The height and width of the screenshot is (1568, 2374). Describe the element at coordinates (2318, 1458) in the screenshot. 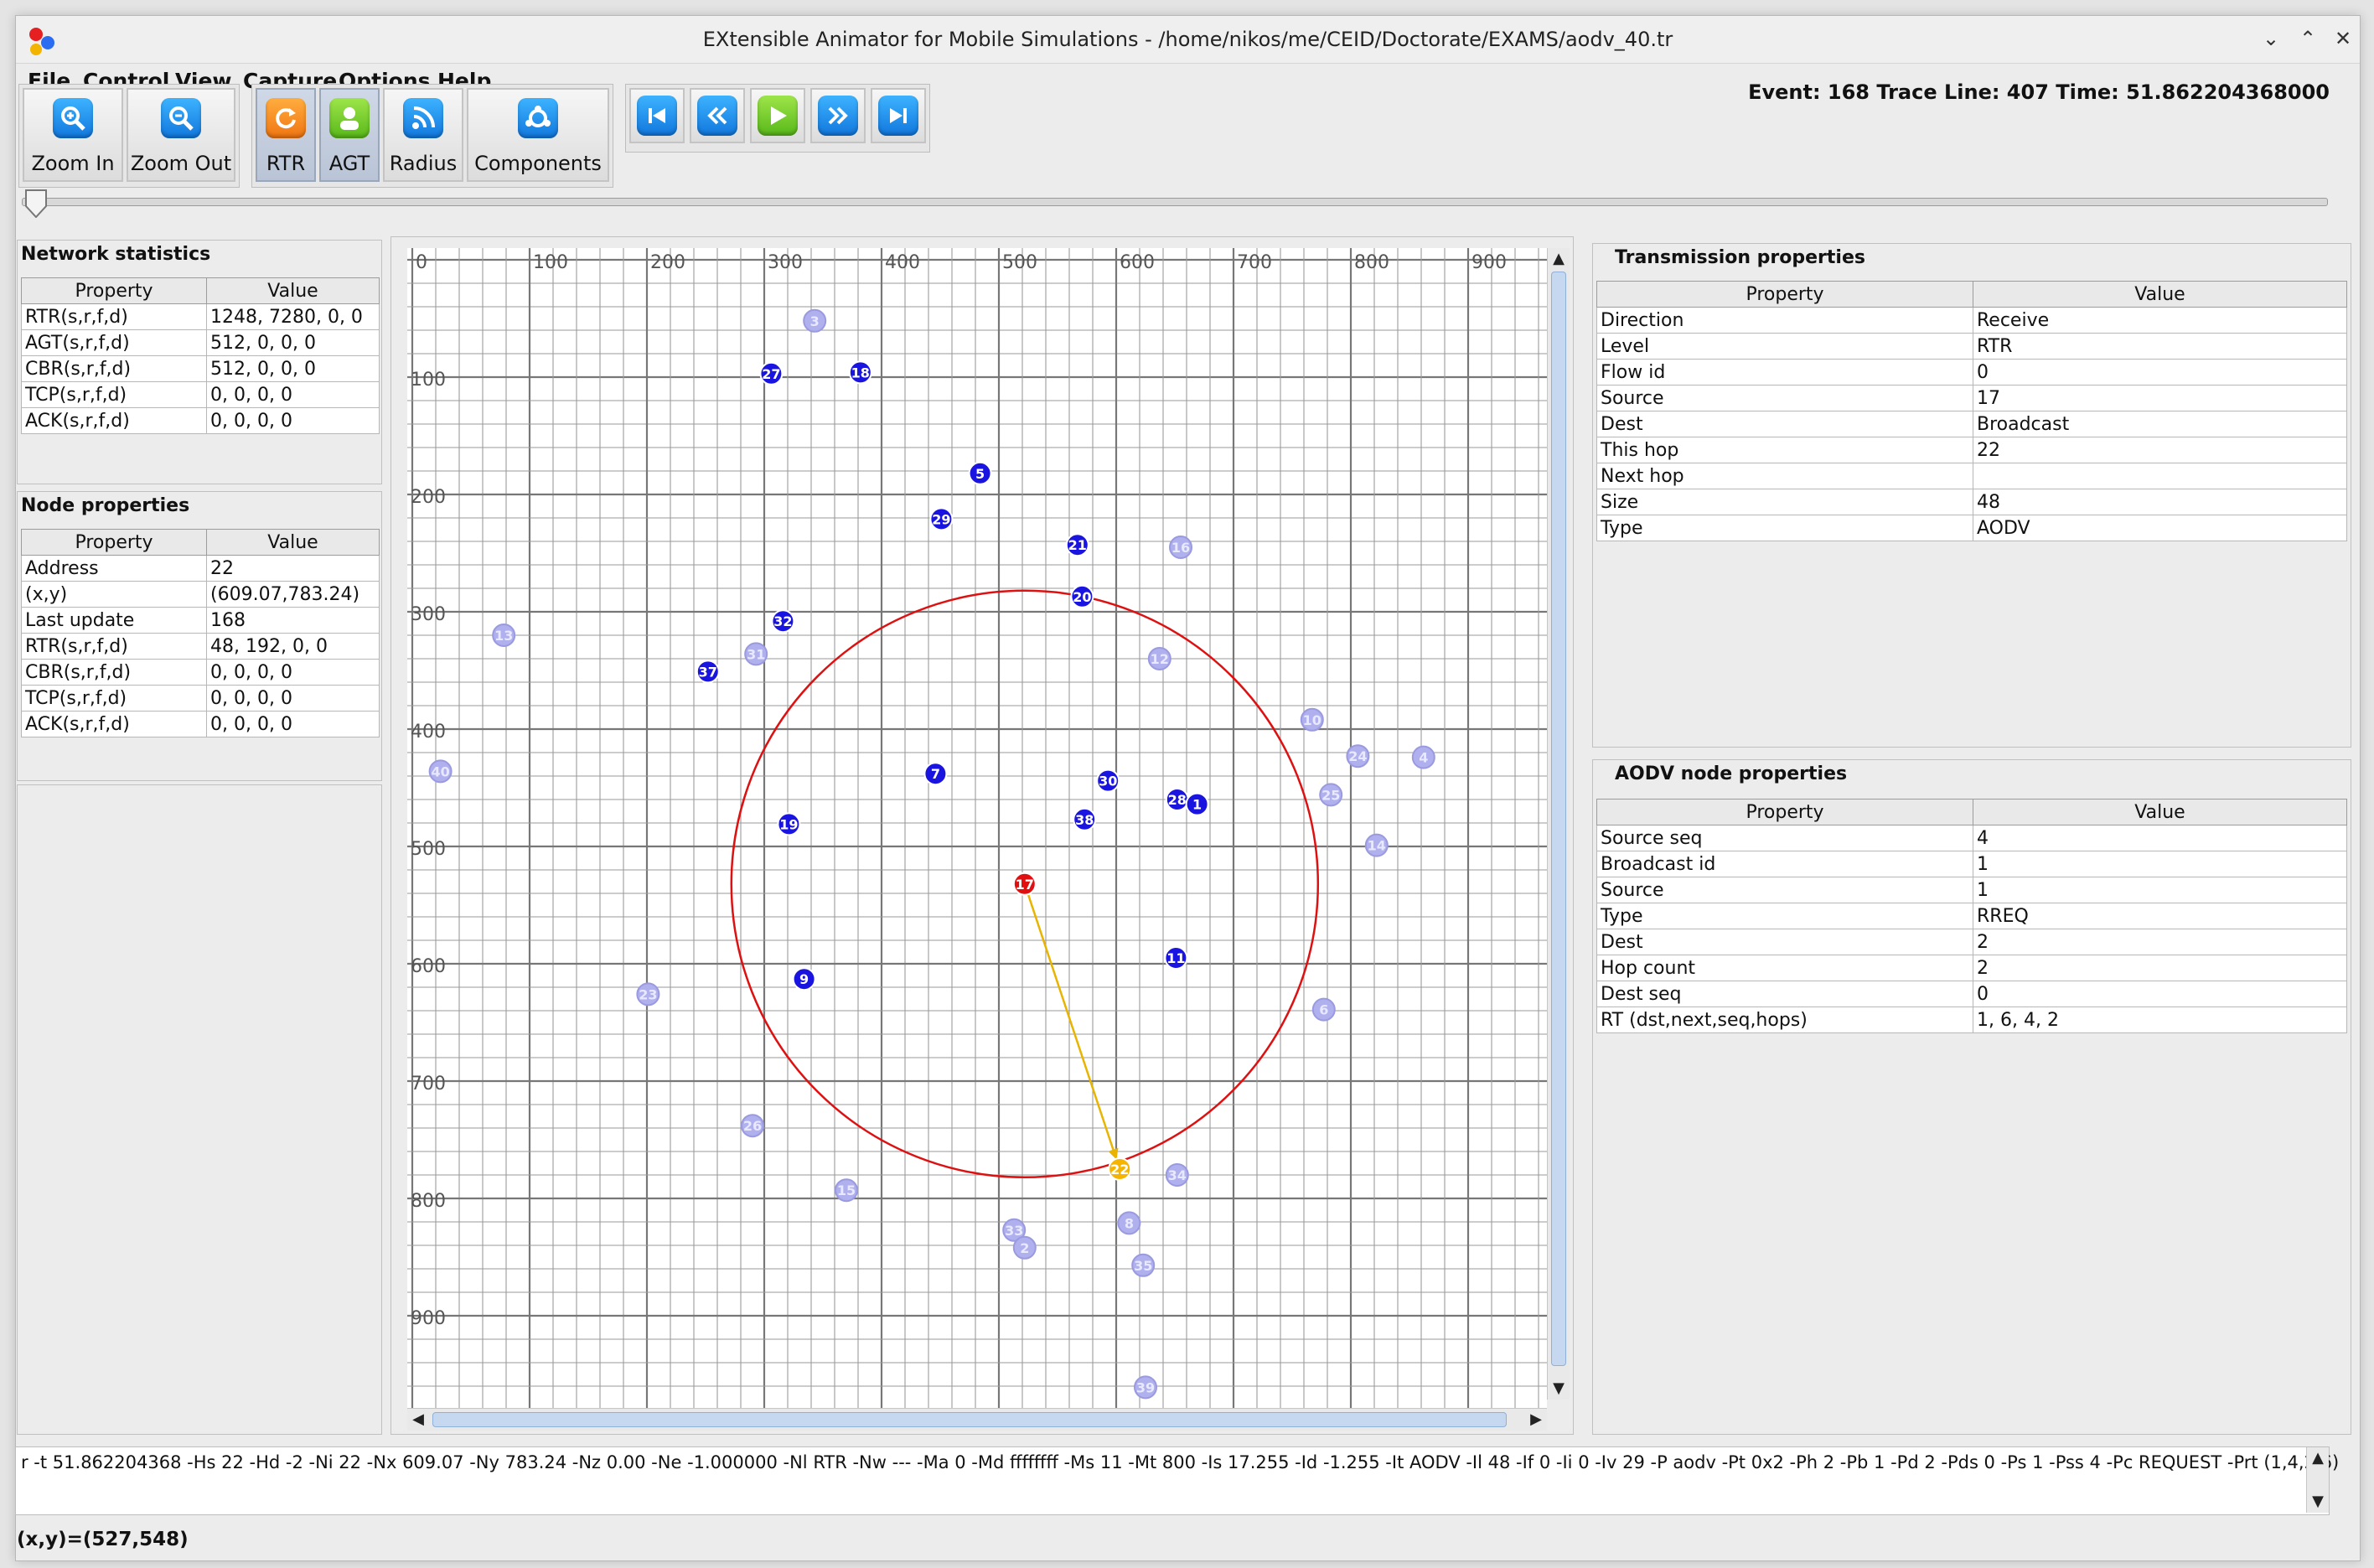

I see `trace-scroll-up-icon: ▲` at that location.